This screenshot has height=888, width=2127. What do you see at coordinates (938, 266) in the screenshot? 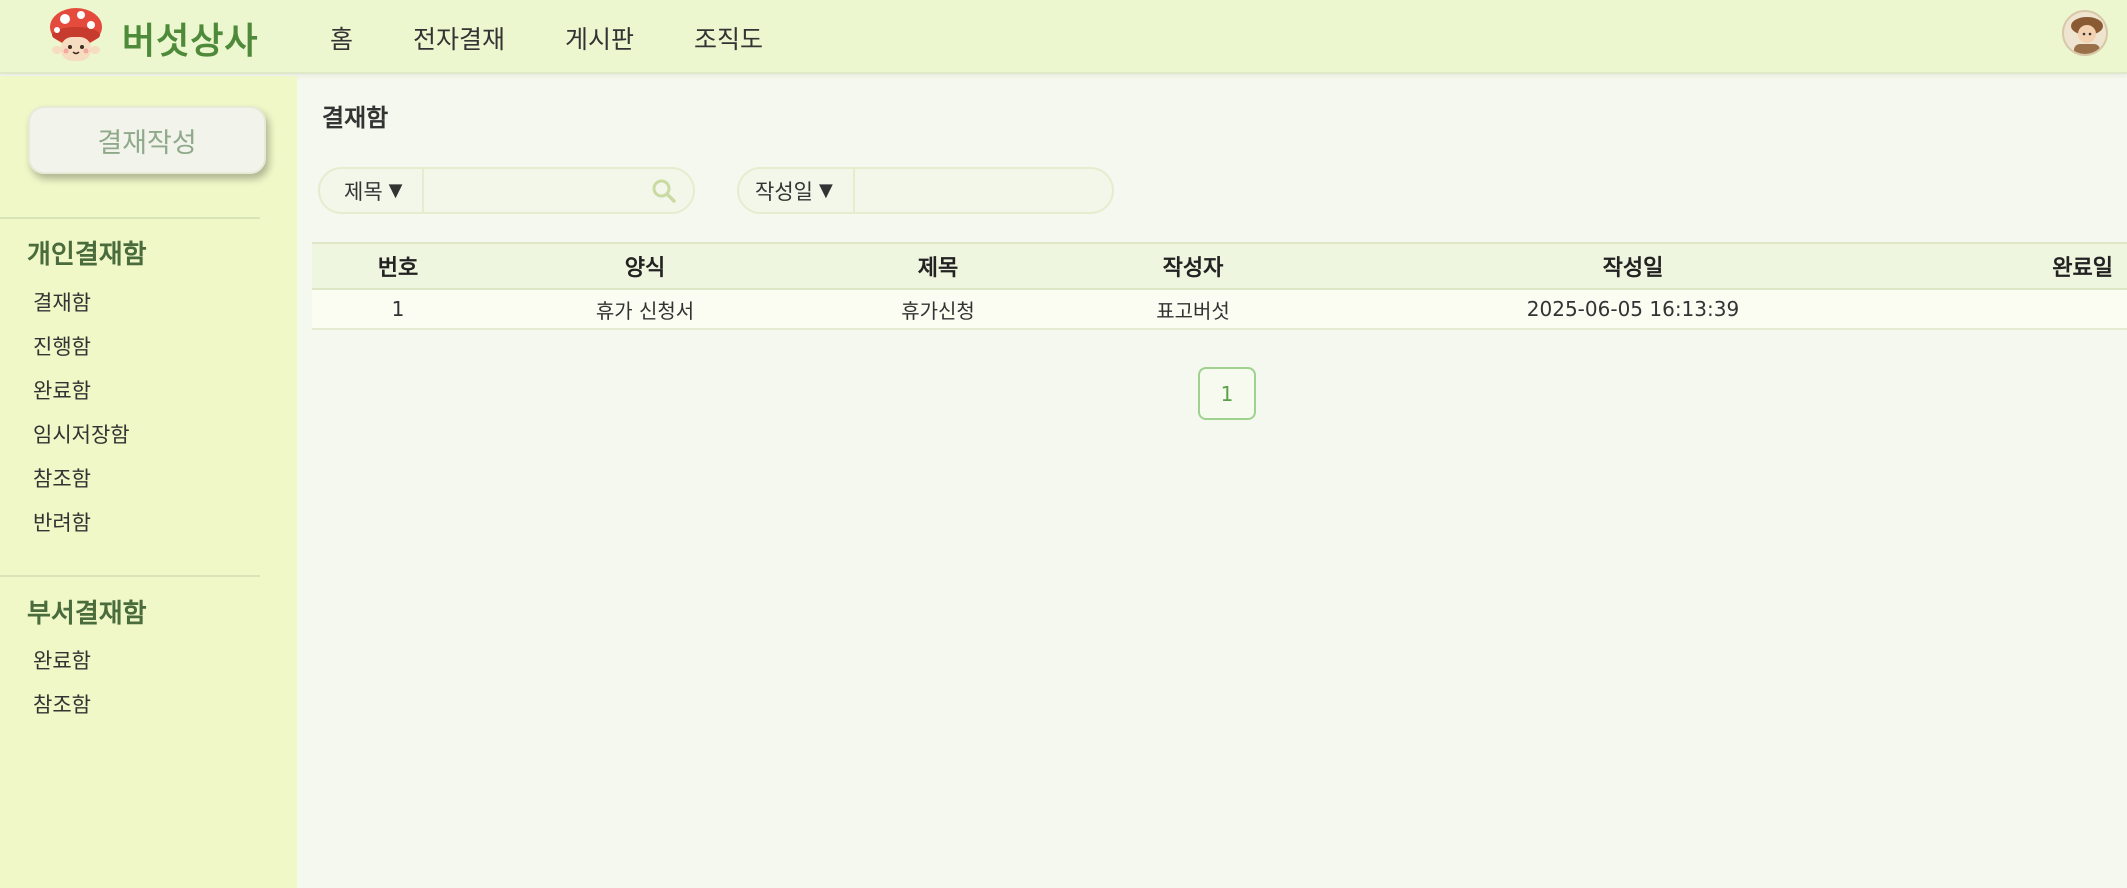
I see `column-header-title: 제목` at bounding box center [938, 266].